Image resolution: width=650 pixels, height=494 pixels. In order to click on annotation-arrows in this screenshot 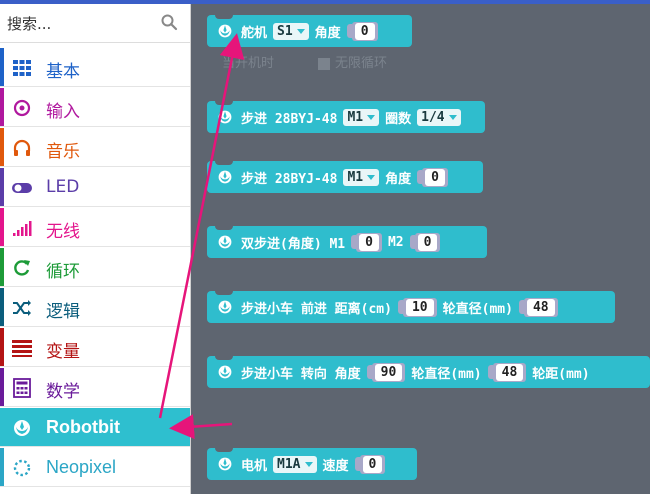, I will do `click(201, 236)`.